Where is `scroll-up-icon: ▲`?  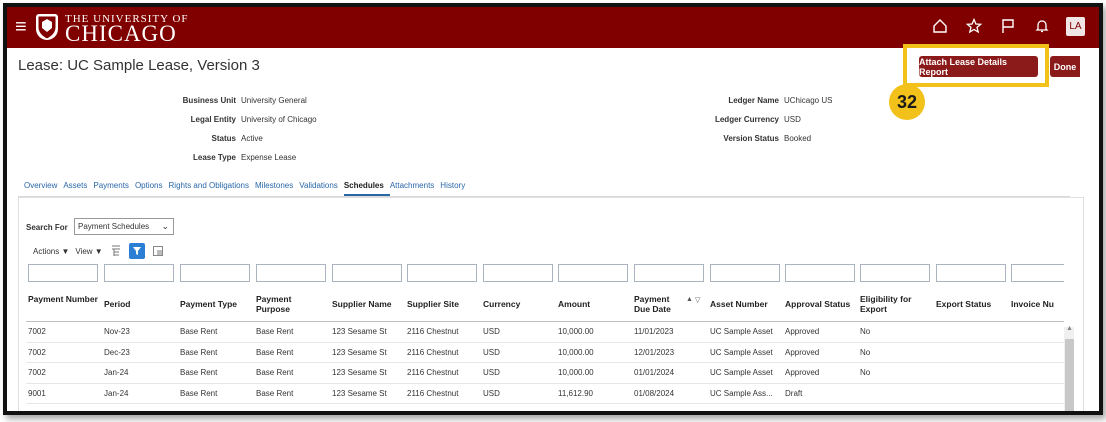 scroll-up-icon: ▲ is located at coordinates (1069, 328).